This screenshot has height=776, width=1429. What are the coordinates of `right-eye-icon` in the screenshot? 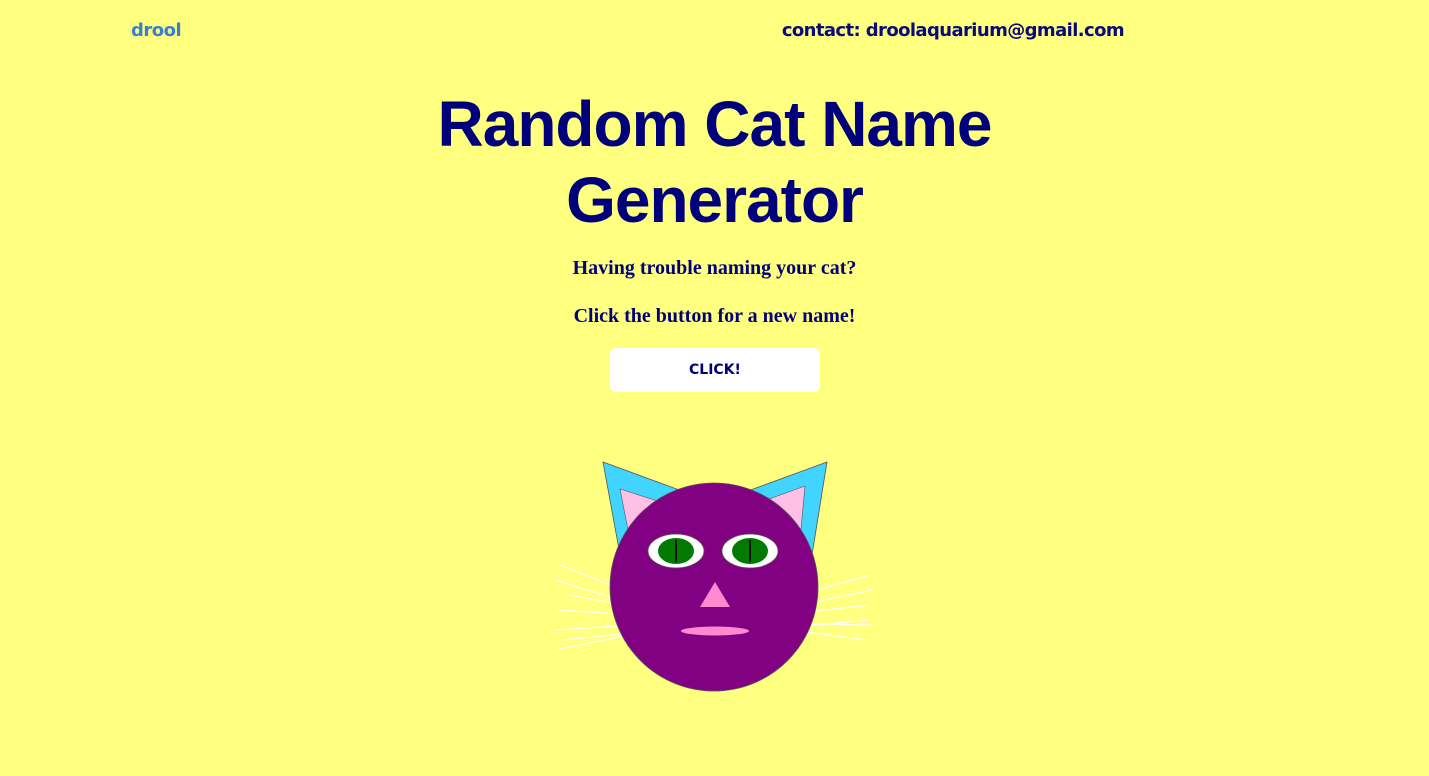 It's located at (750, 551).